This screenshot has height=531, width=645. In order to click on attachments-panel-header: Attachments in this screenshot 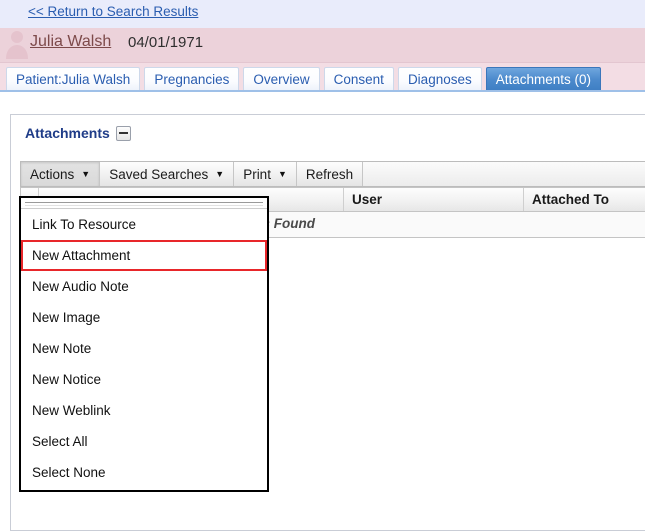, I will do `click(80, 133)`.